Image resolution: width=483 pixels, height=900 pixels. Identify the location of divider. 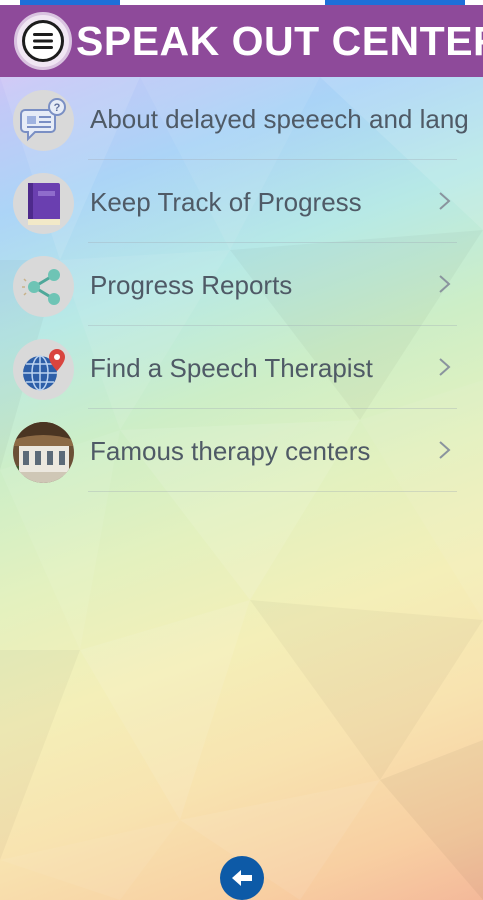
(272, 491).